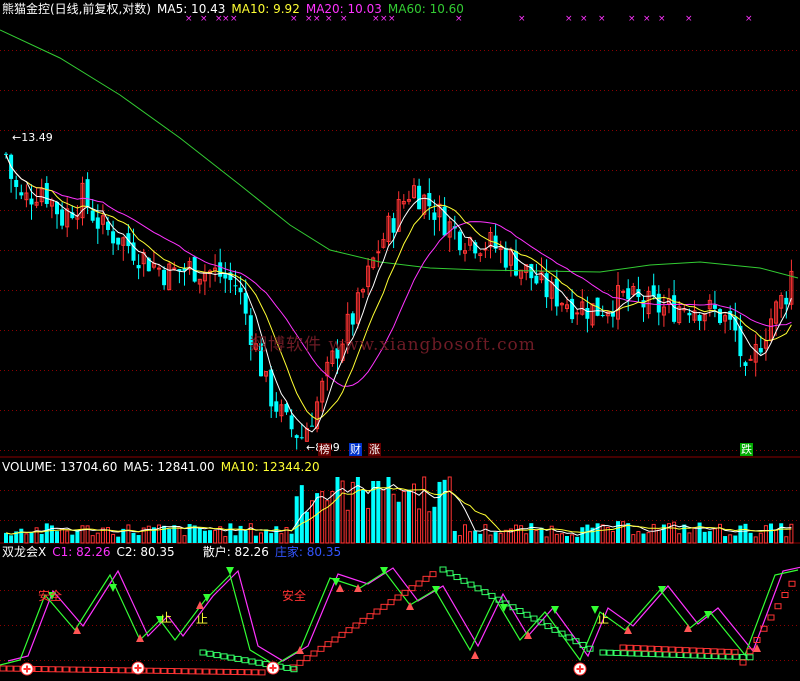  I want to click on stock-title: 熊猫金控(日线,前复权,对数), so click(76, 9).